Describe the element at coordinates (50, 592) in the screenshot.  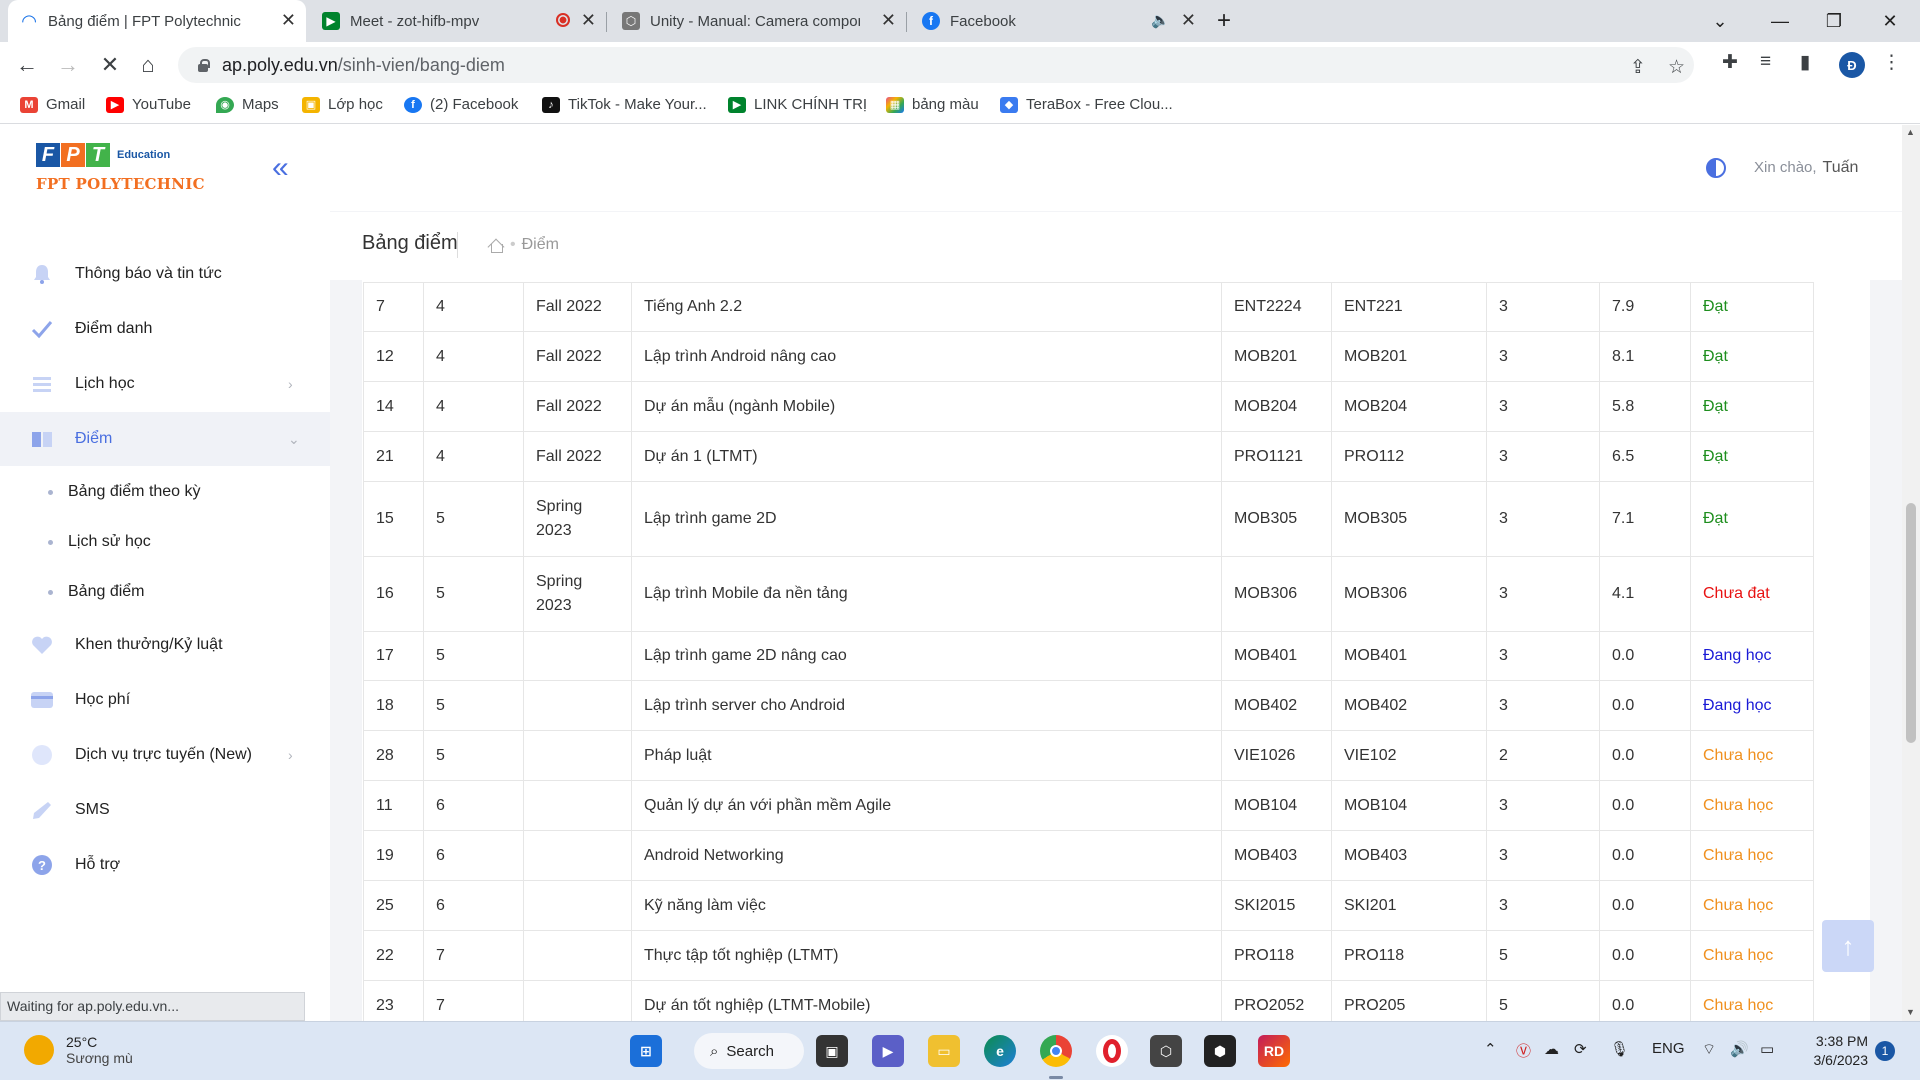
I see `bullet-icon` at that location.